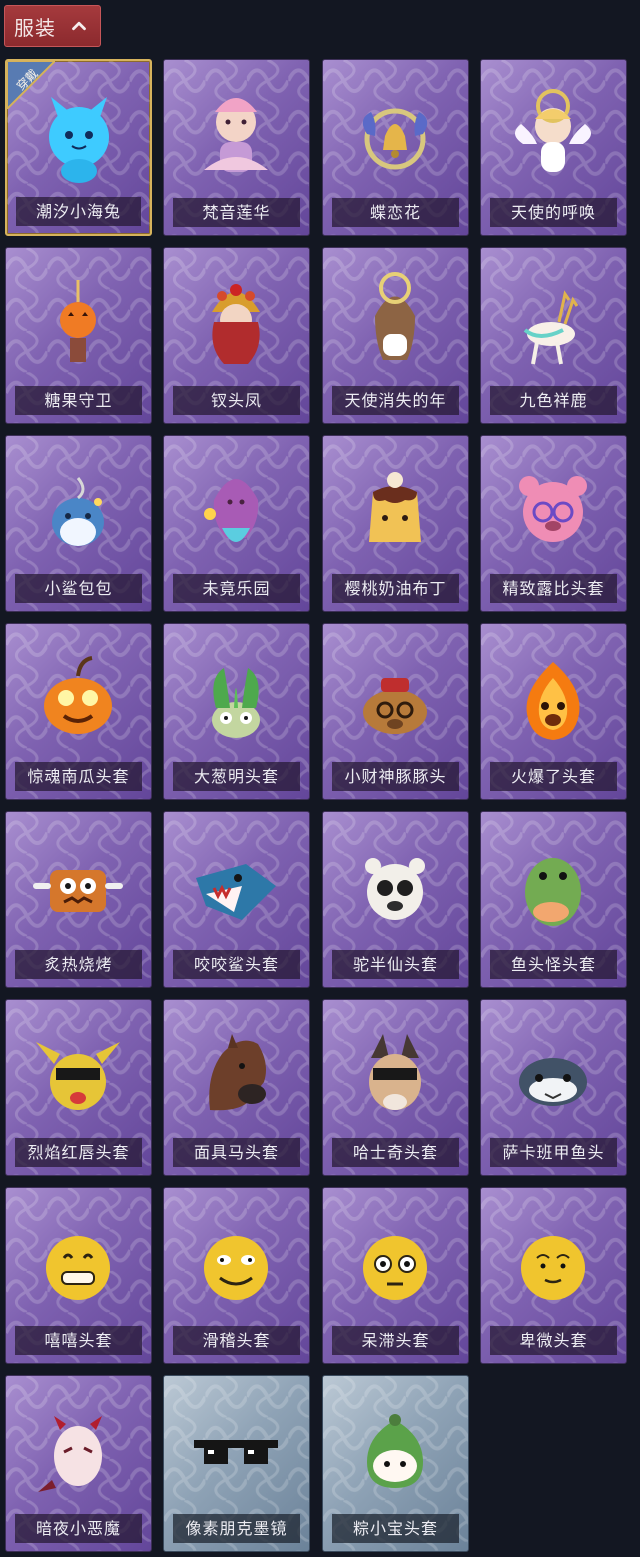 The width and height of the screenshot is (640, 1557). Describe the element at coordinates (553, 964) in the screenshot. I see `costume-name: 鱼头怪头套` at that location.